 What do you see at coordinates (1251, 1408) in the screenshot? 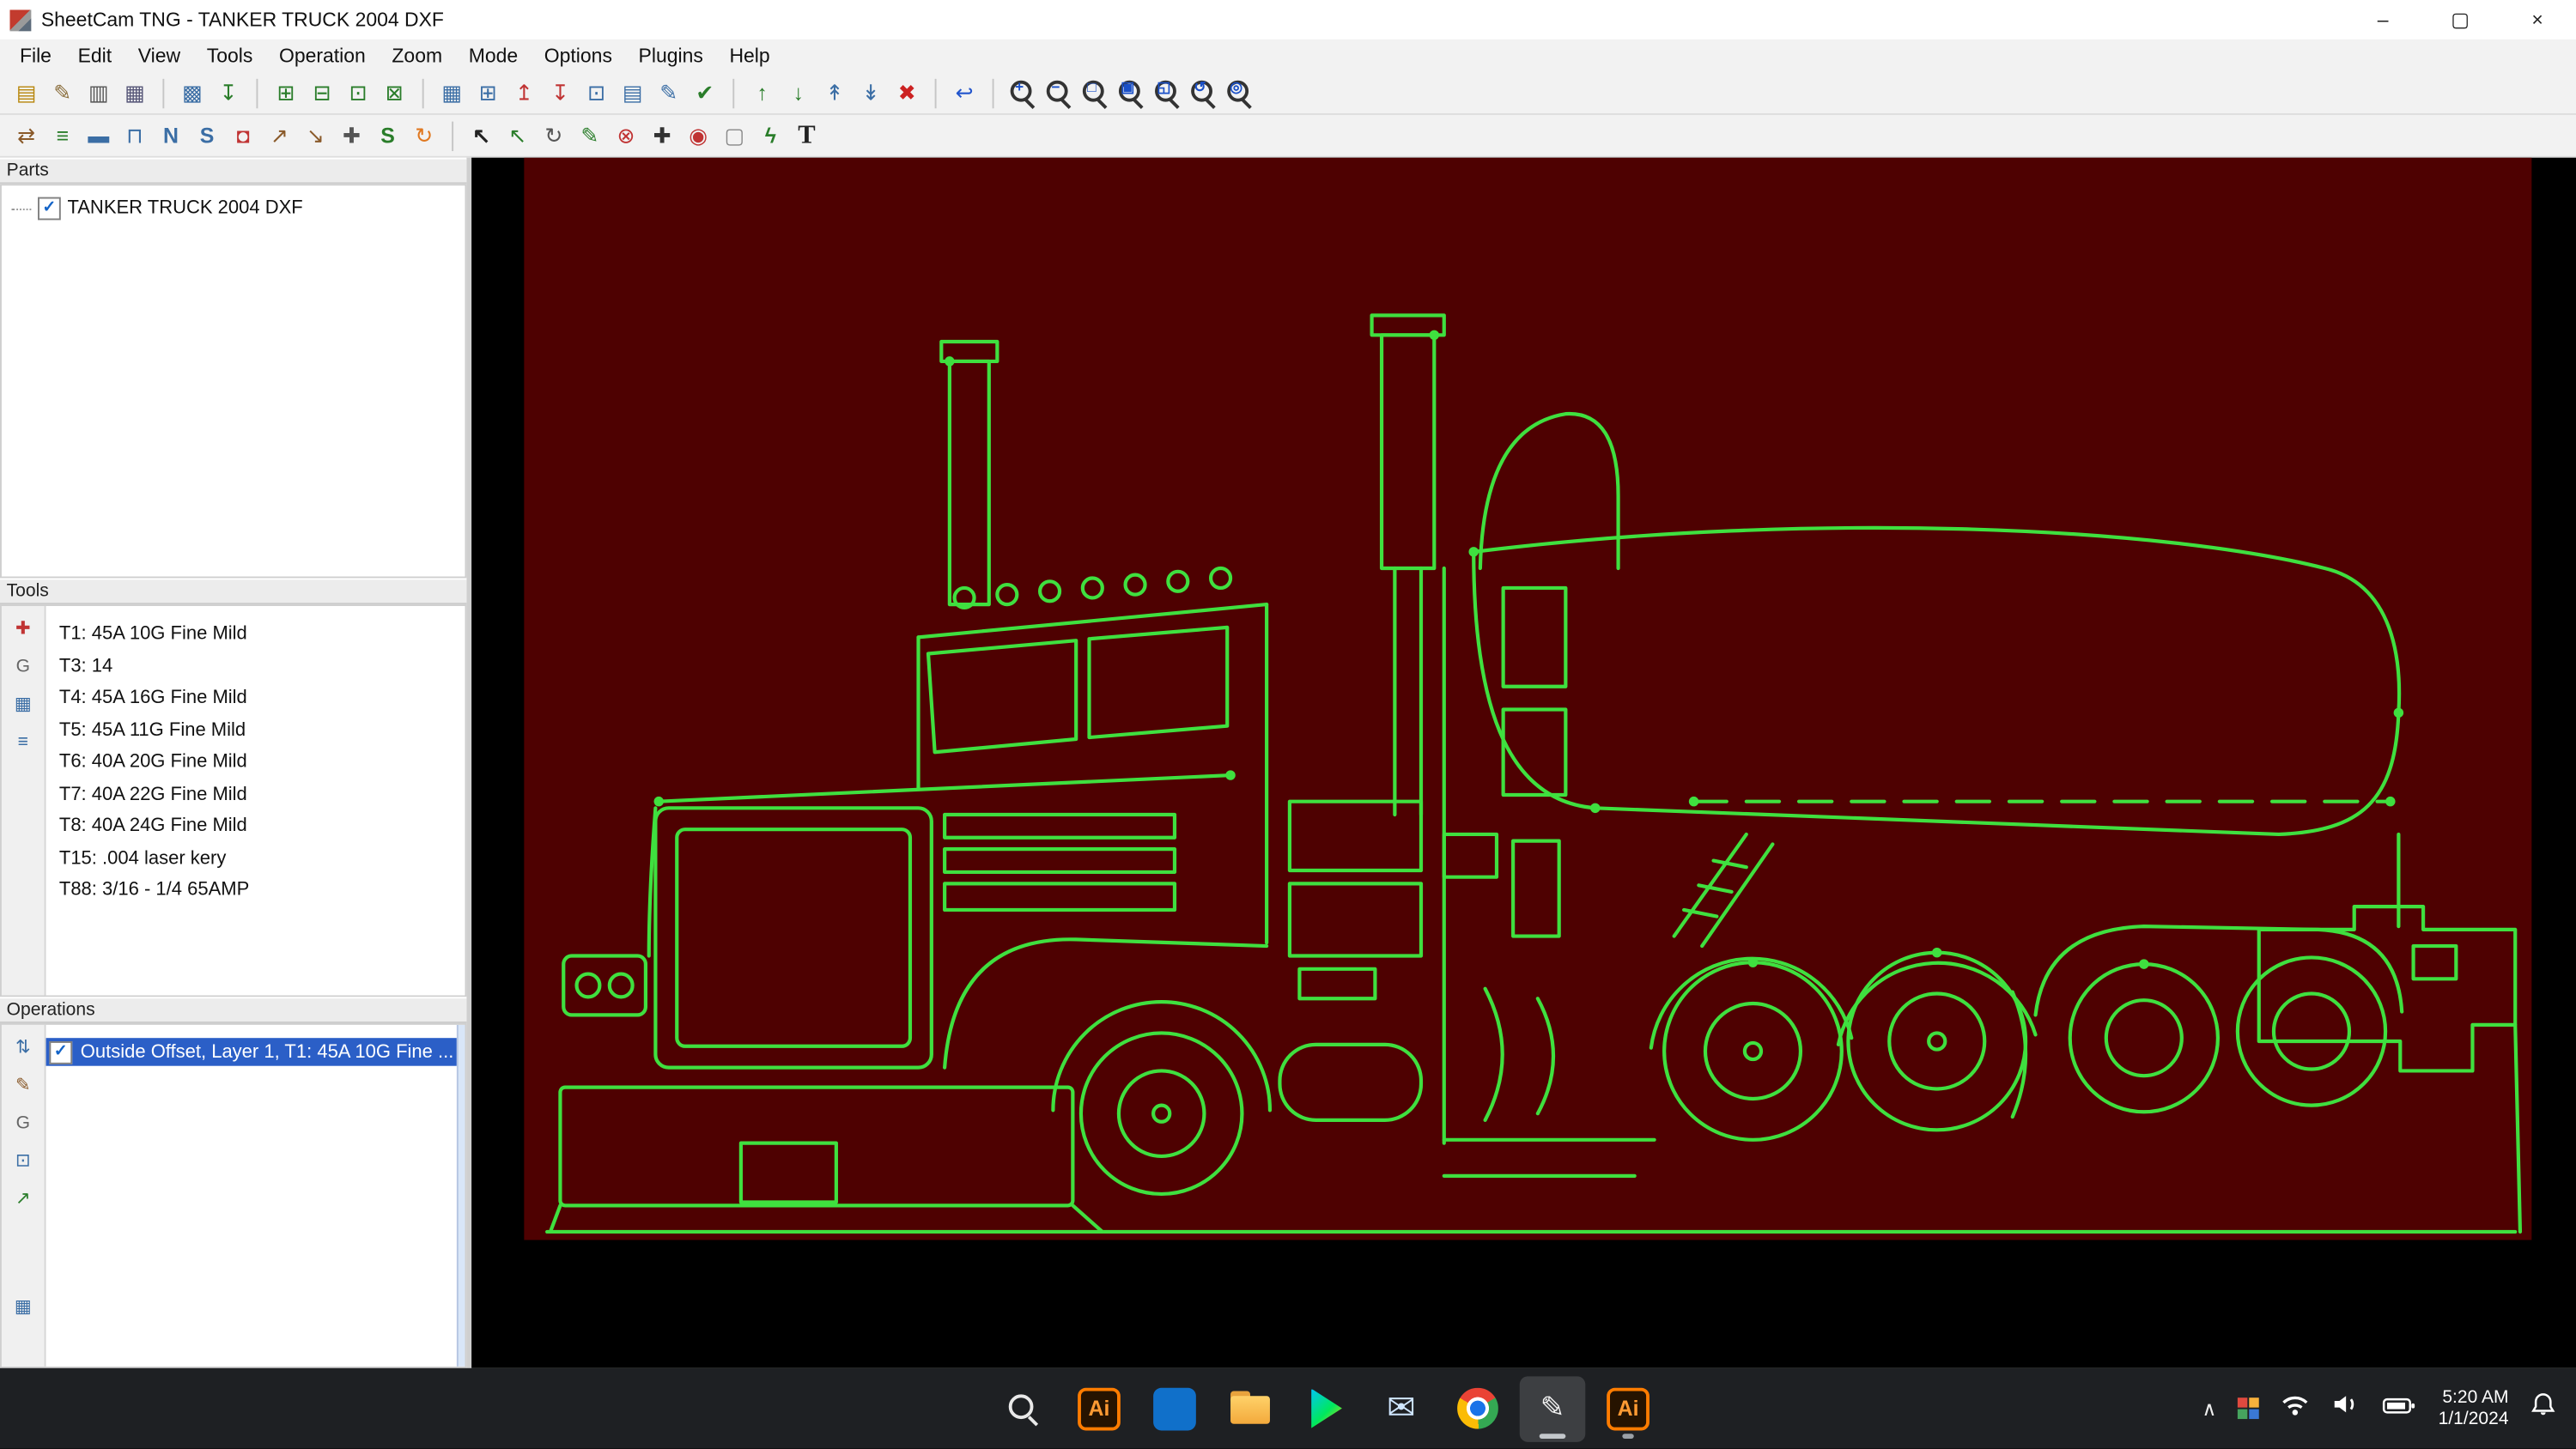
I see `taskbar-file-explorer` at bounding box center [1251, 1408].